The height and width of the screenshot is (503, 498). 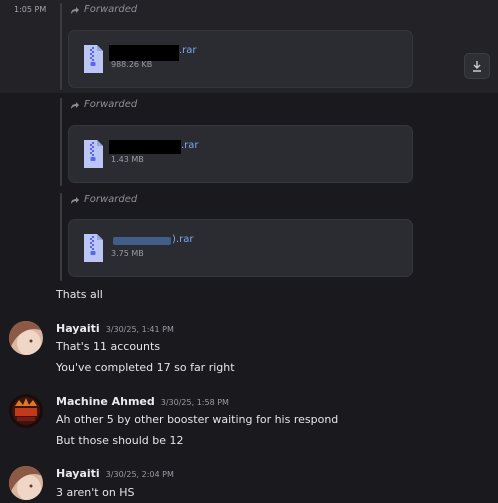 I want to click on blurred-filename, so click(x=142, y=241).